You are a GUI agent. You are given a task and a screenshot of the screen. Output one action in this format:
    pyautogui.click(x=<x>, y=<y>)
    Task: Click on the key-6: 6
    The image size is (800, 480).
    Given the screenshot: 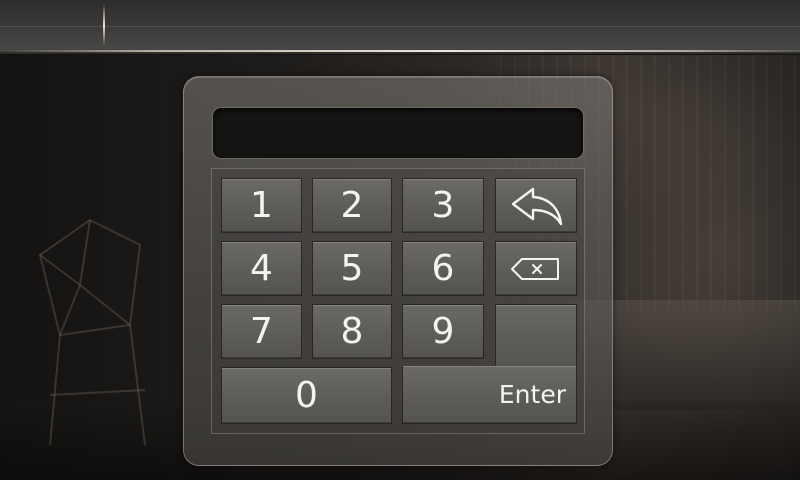 What is the action you would take?
    pyautogui.click(x=443, y=268)
    